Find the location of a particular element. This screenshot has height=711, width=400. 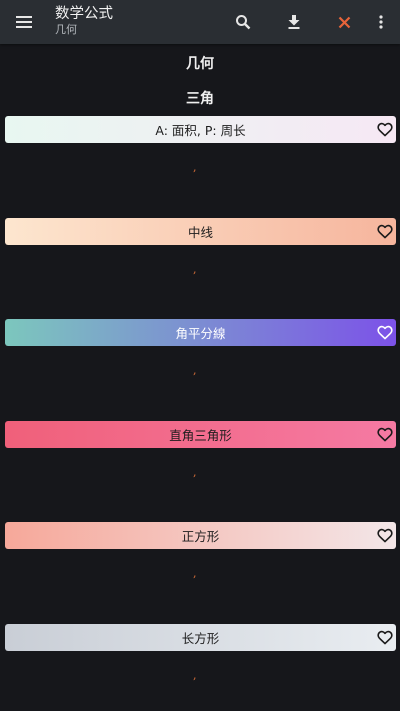

download-icon is located at coordinates (294, 22).